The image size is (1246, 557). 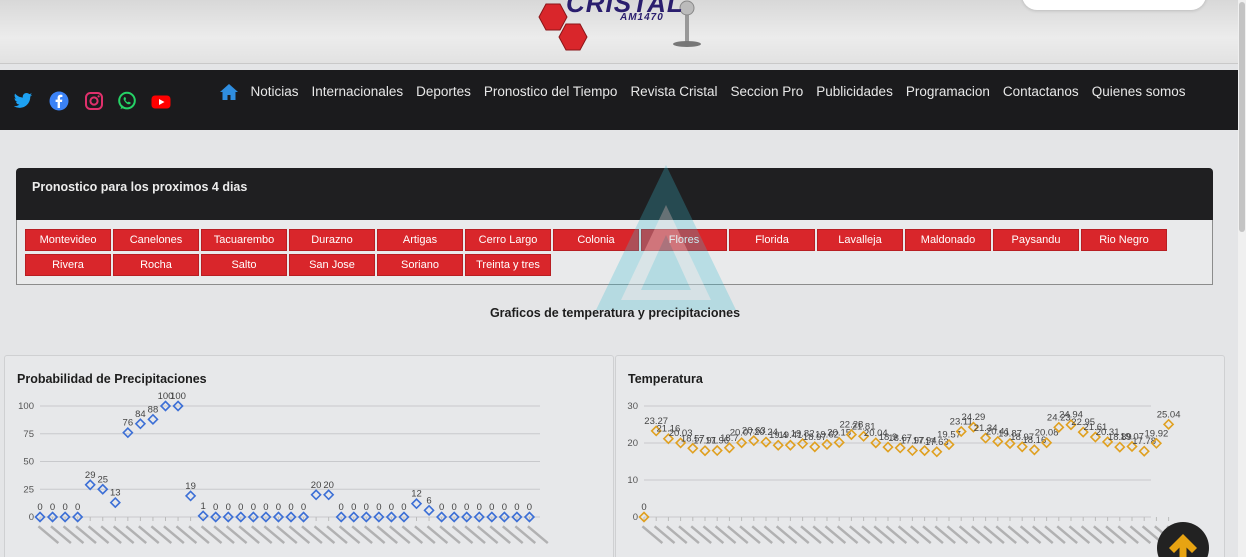 What do you see at coordinates (332, 265) in the screenshot?
I see `city-button-san-jose: San Jose` at bounding box center [332, 265].